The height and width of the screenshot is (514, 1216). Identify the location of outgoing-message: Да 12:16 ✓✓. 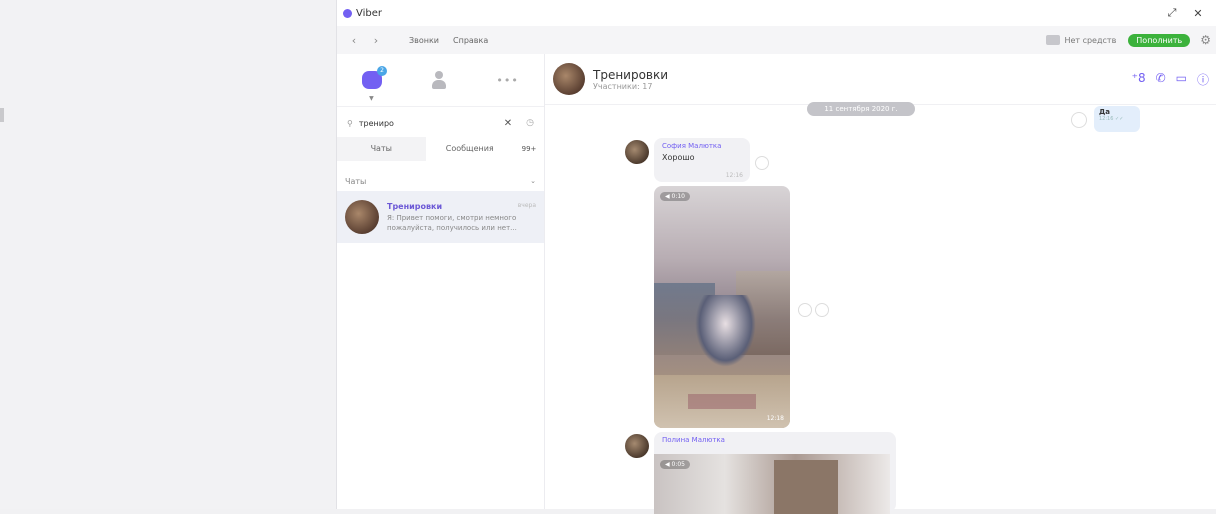
(1117, 119).